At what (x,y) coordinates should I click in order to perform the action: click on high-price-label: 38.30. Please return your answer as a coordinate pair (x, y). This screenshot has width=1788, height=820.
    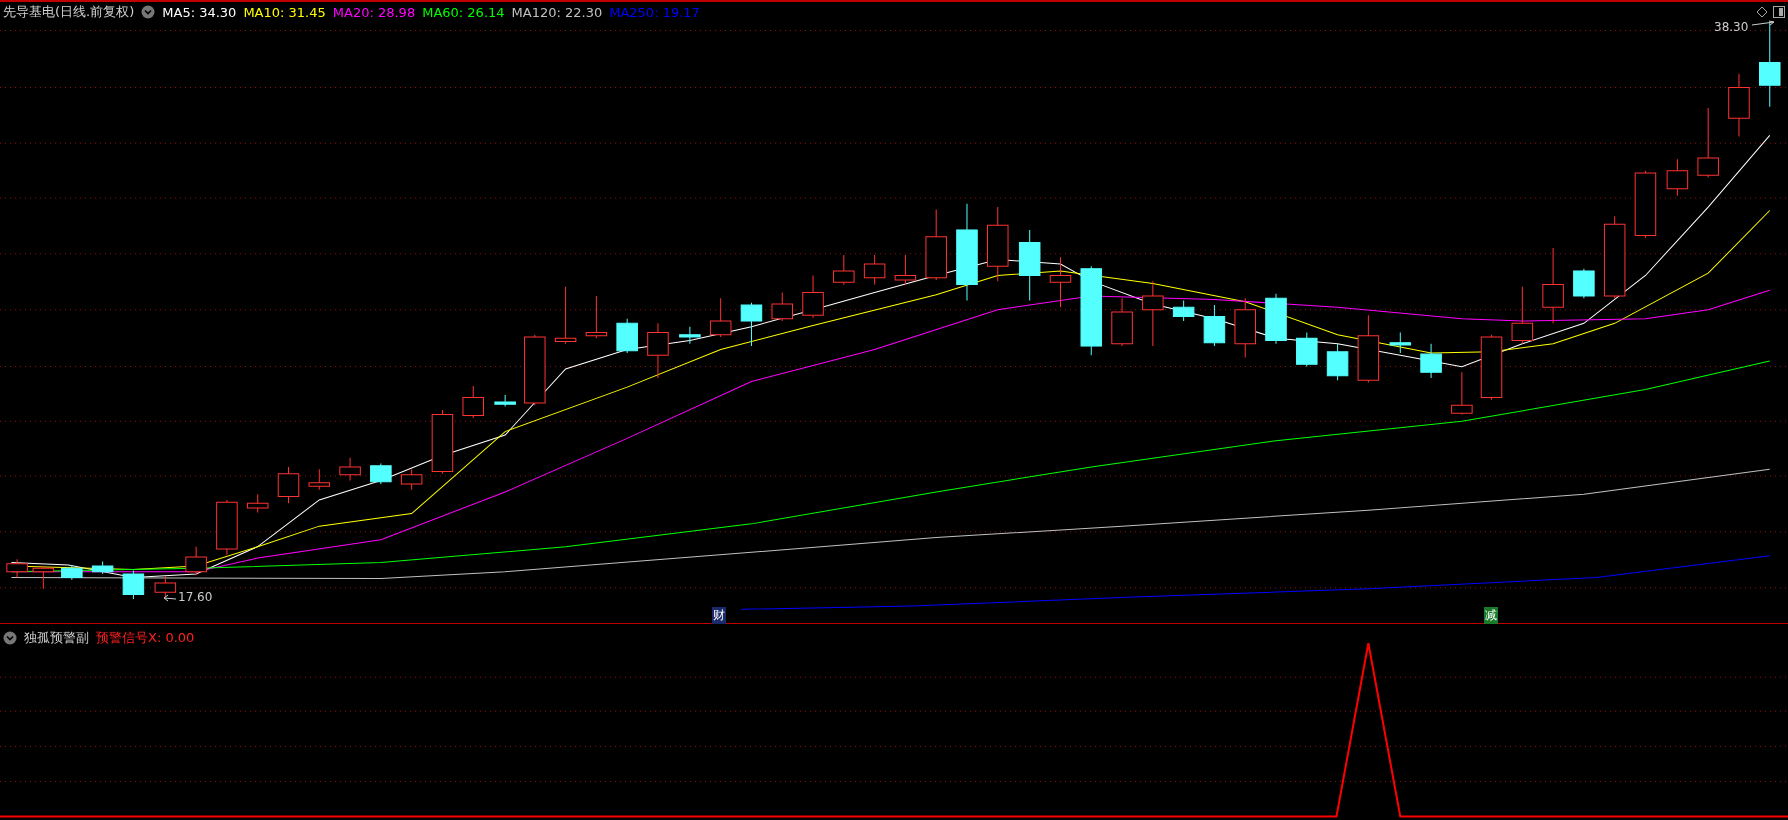
    Looking at the image, I should click on (1731, 27).